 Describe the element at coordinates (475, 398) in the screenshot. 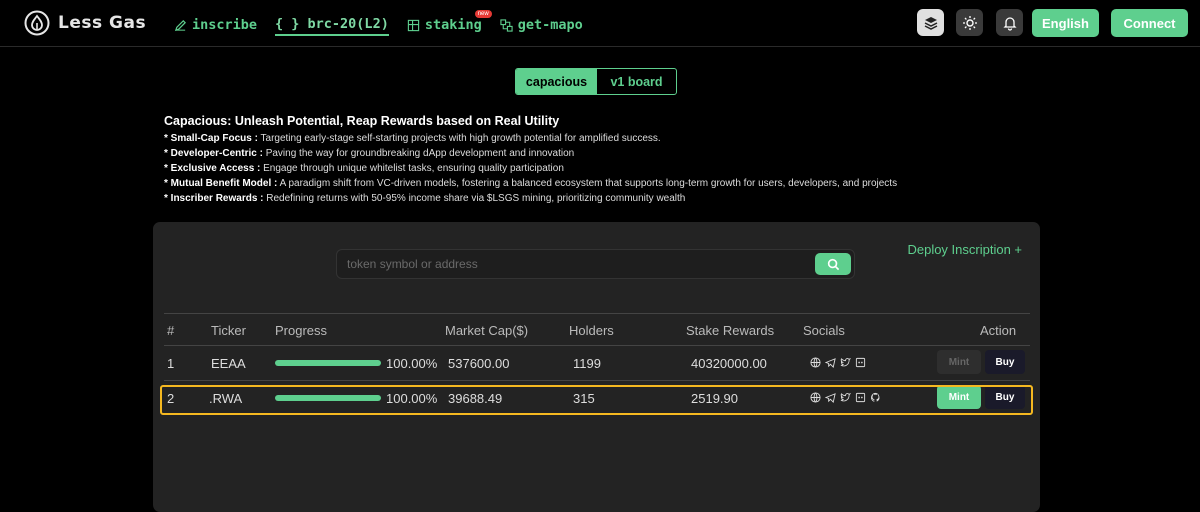

I see `row-market-cap: 39688.49` at that location.